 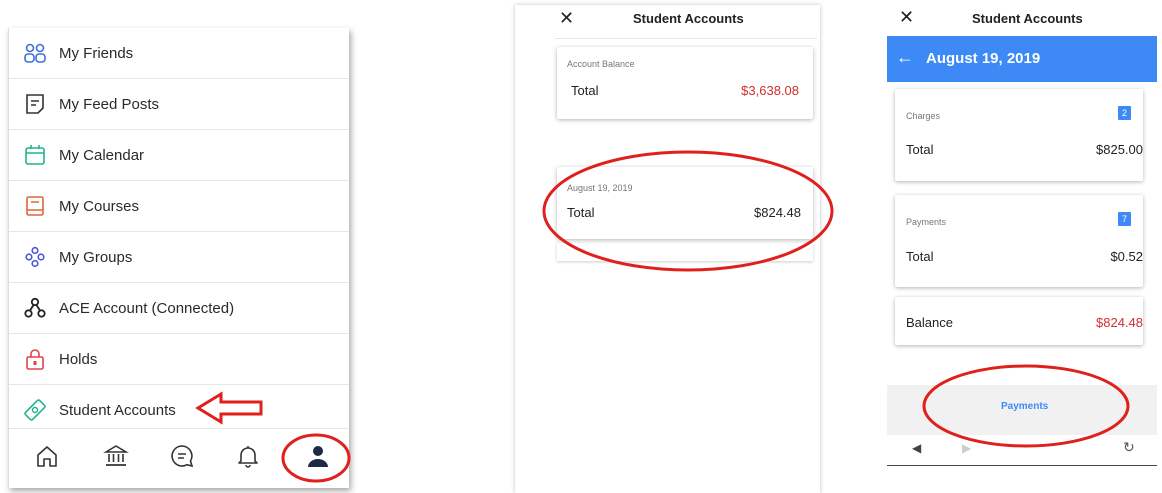 I want to click on menu-item-my-calendar: My Calendar, so click(x=179, y=155).